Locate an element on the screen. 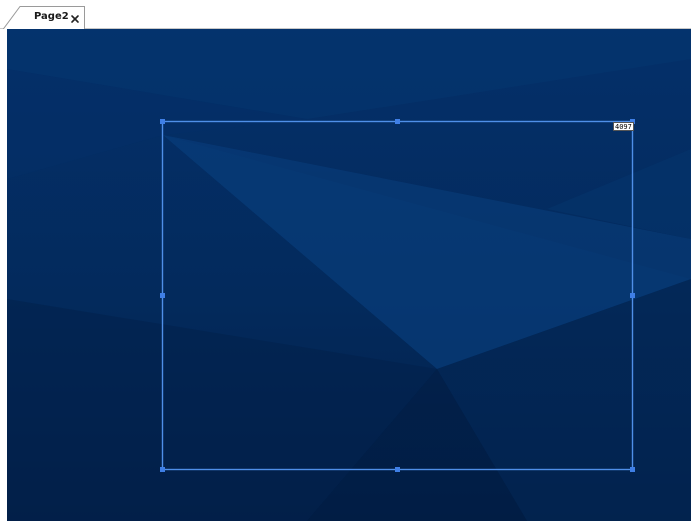 This screenshot has height=521, width=691. resize-handle-middle-right is located at coordinates (632, 295).